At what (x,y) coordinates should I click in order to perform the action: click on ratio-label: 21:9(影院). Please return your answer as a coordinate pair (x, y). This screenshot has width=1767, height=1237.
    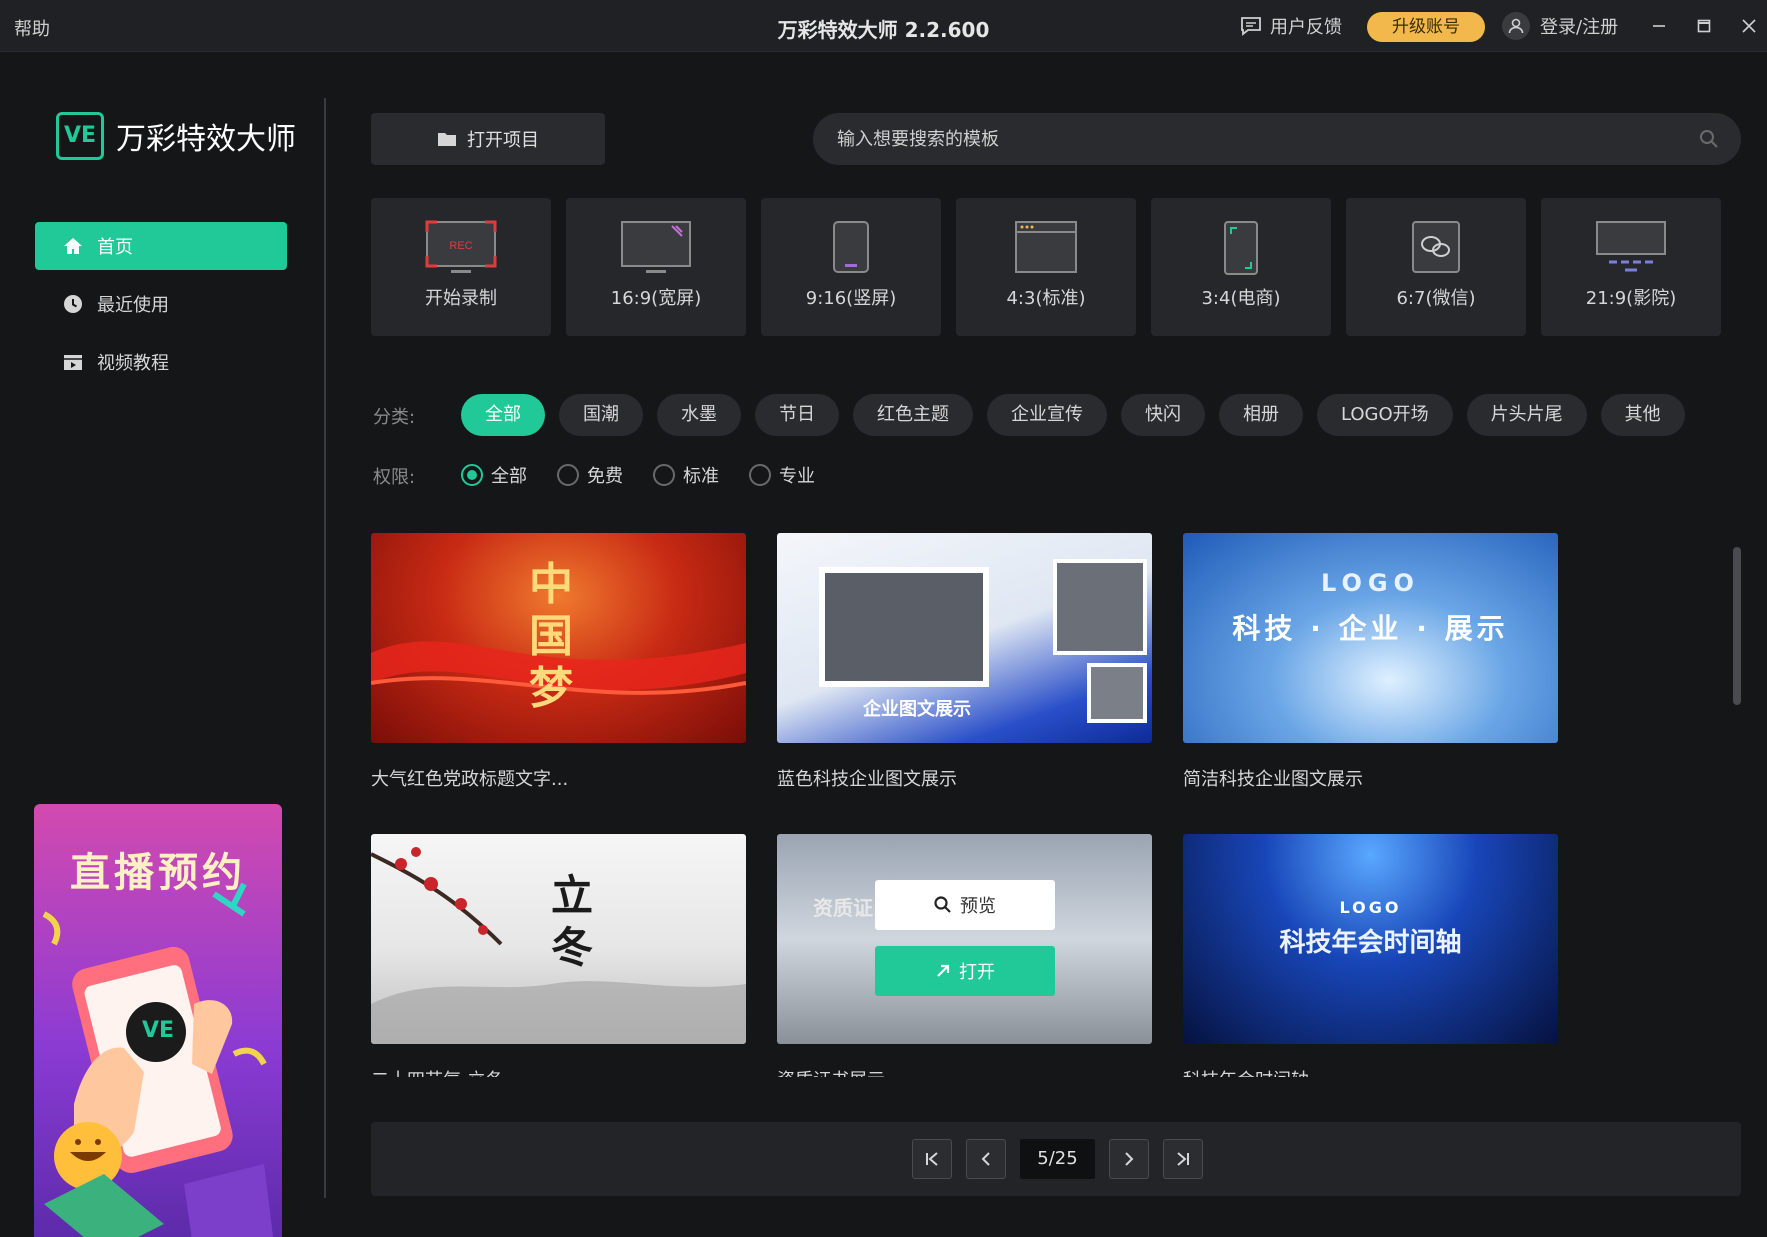
    Looking at the image, I should click on (1631, 298).